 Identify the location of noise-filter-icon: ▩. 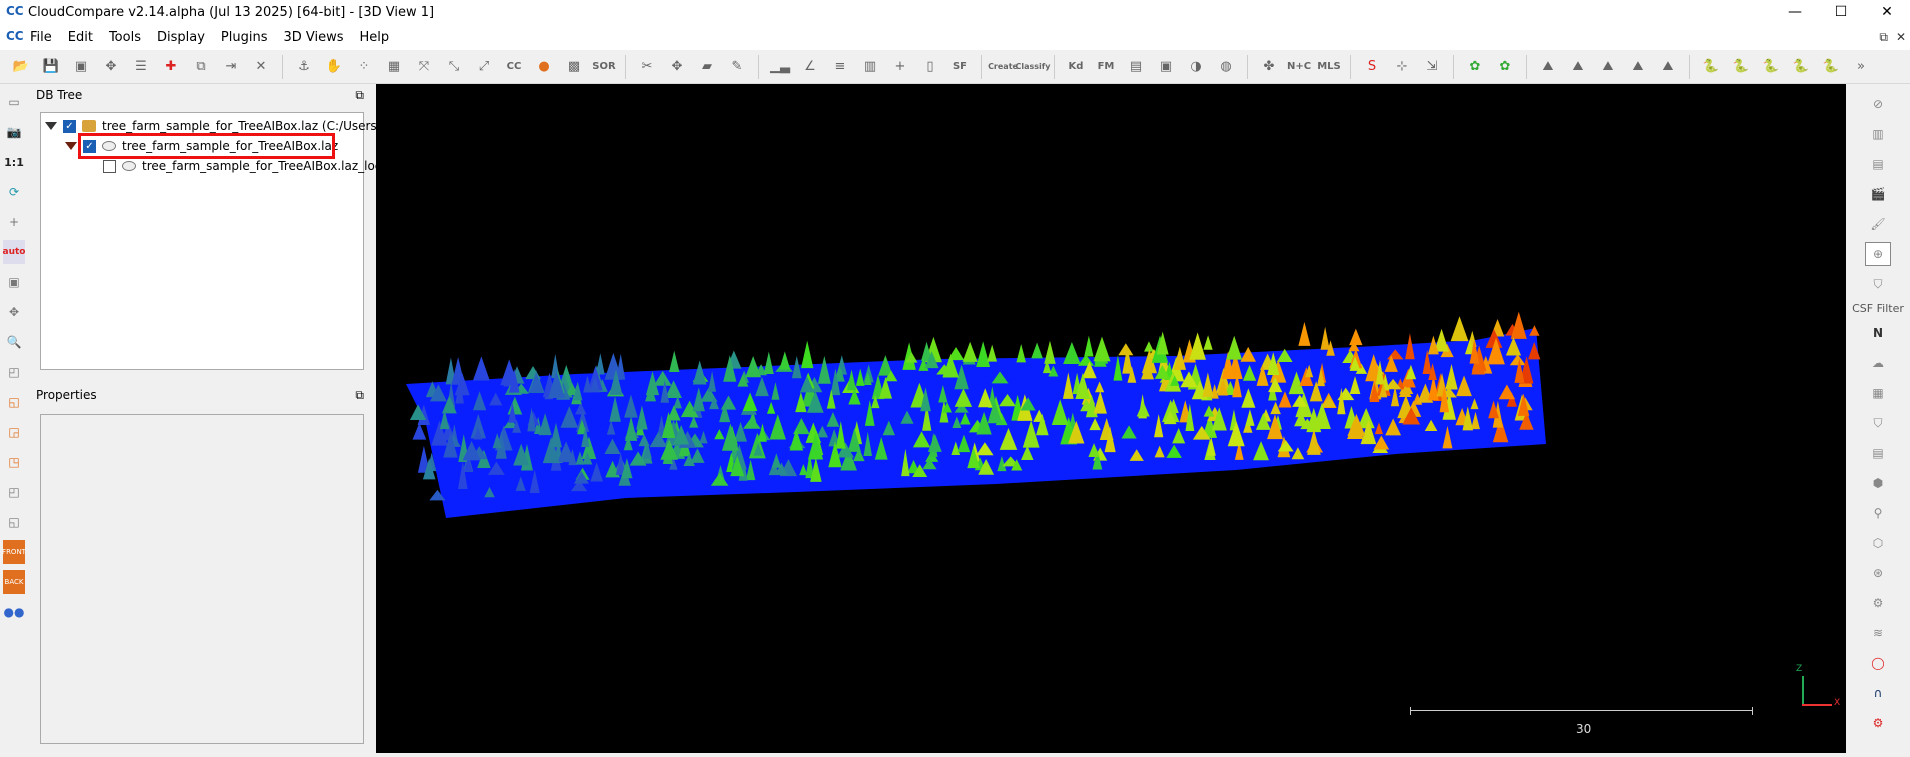
(574, 67).